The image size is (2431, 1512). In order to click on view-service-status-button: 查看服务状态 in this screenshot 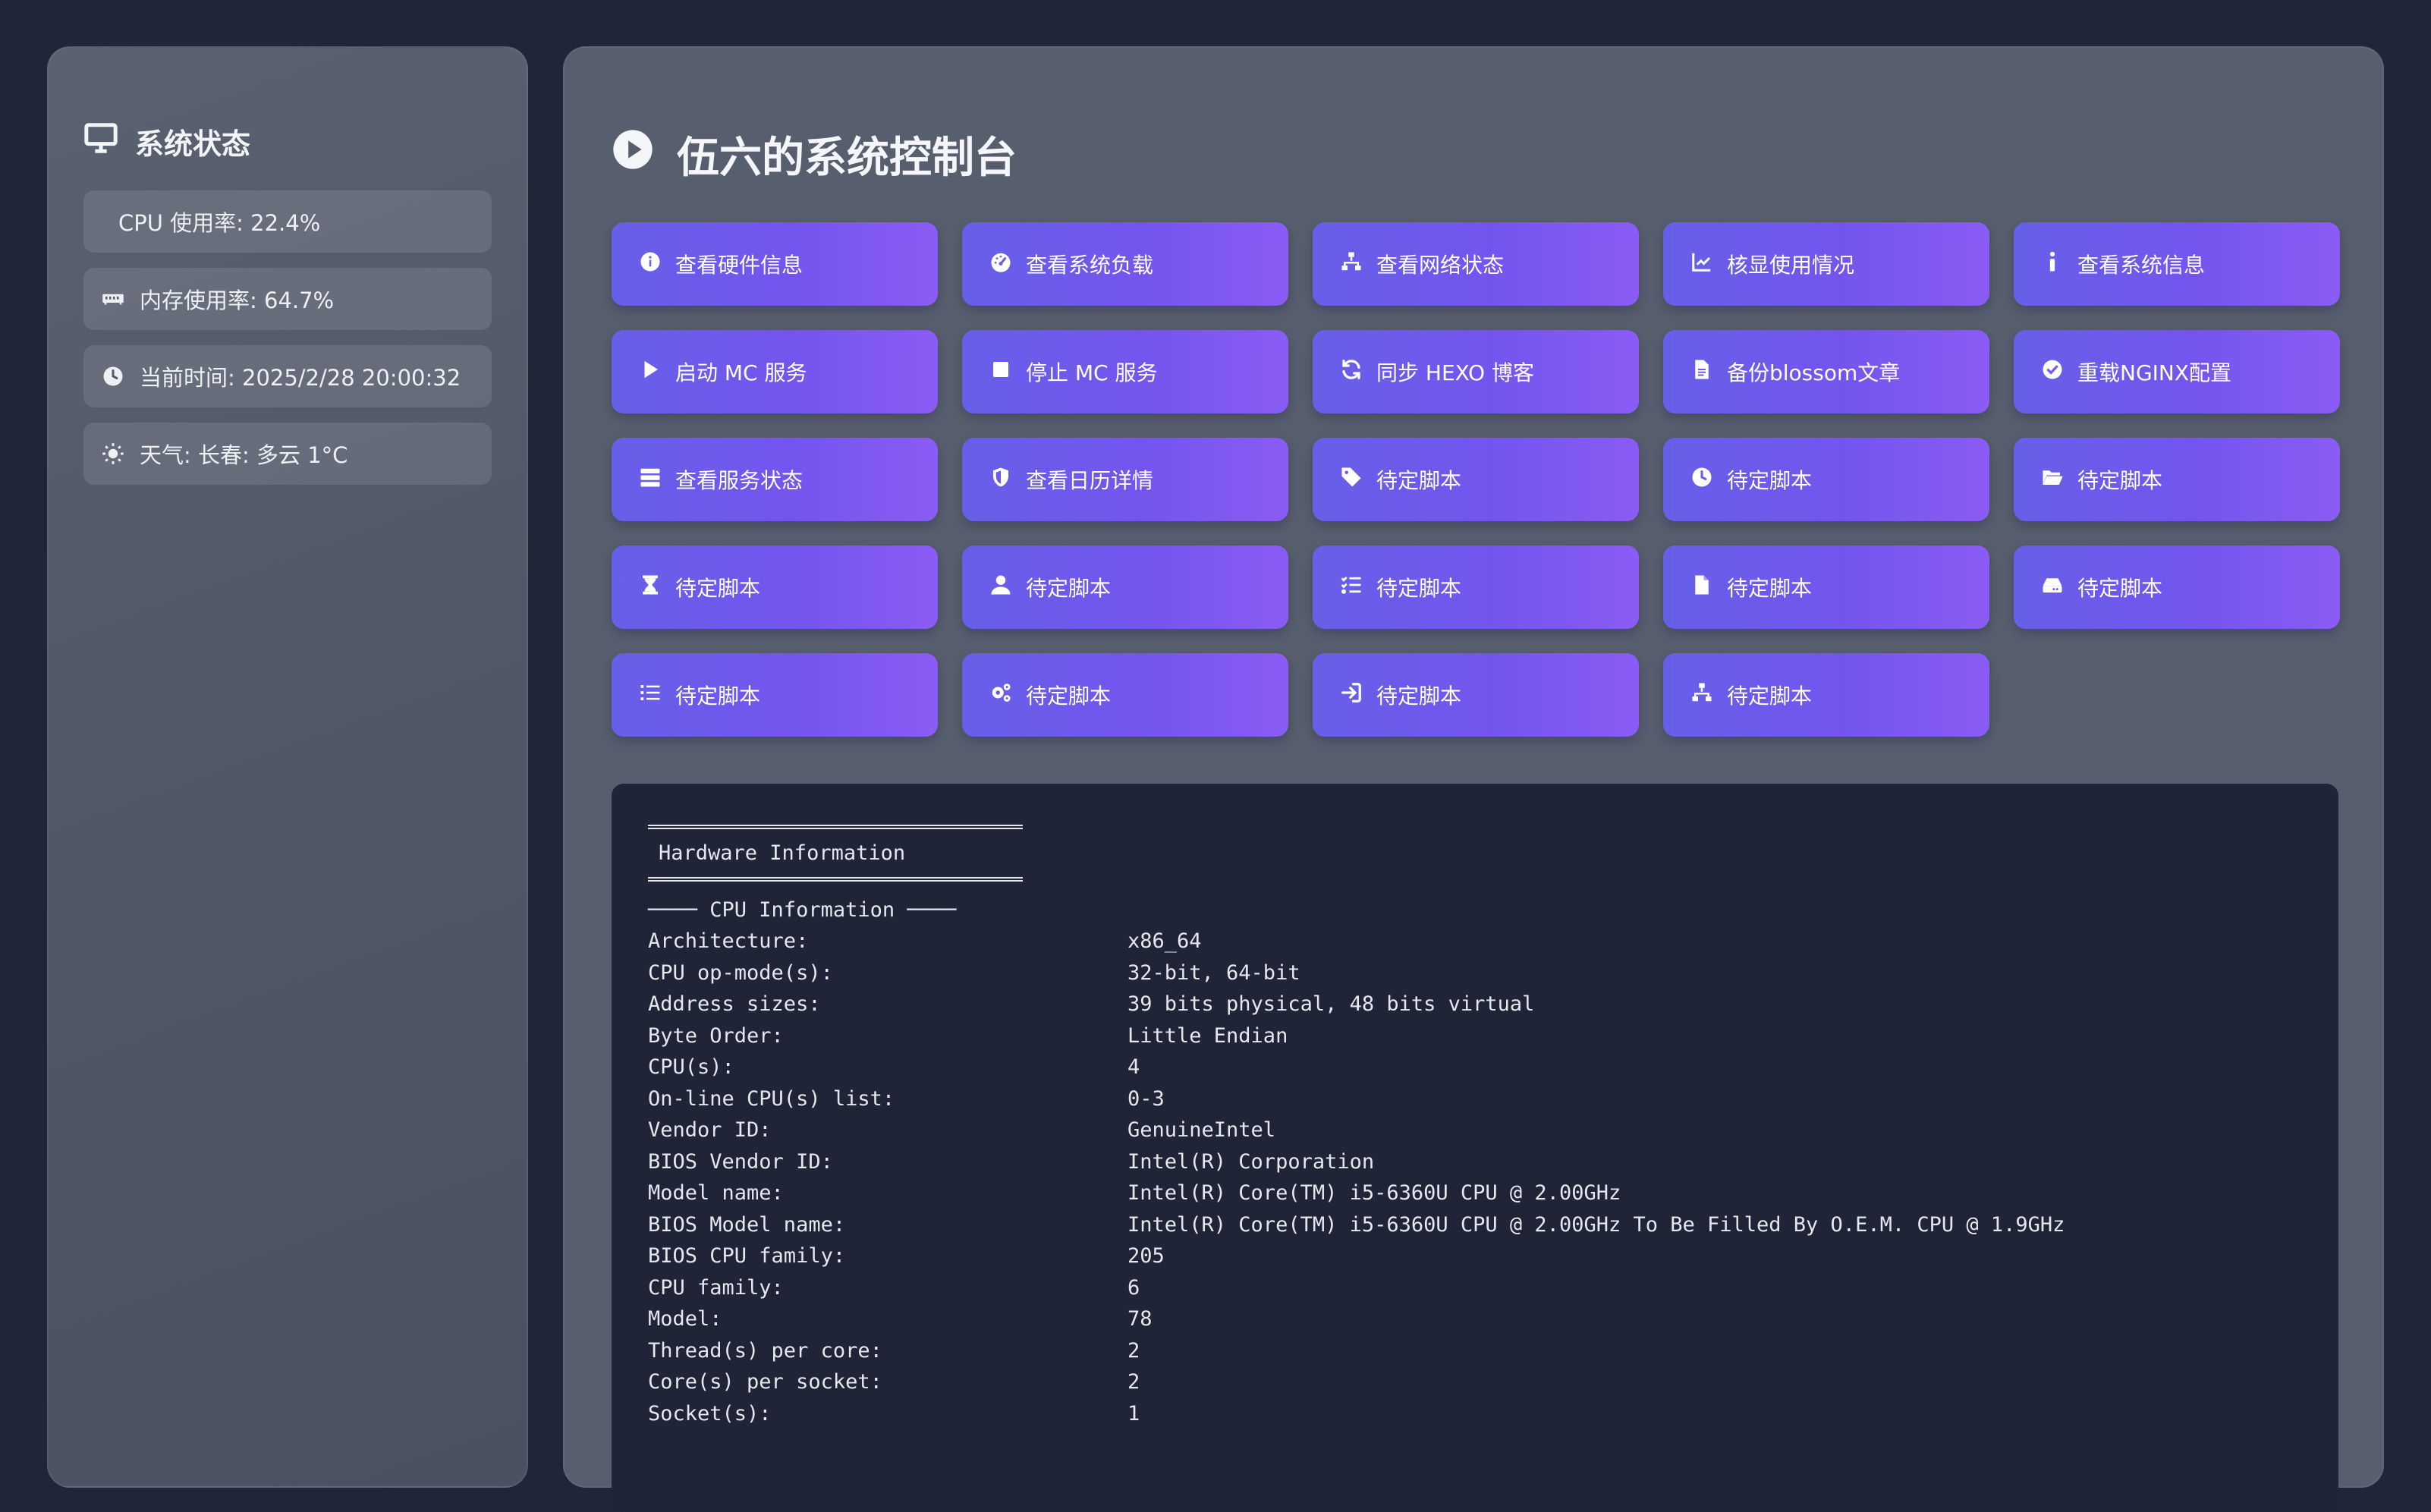, I will do `click(775, 479)`.